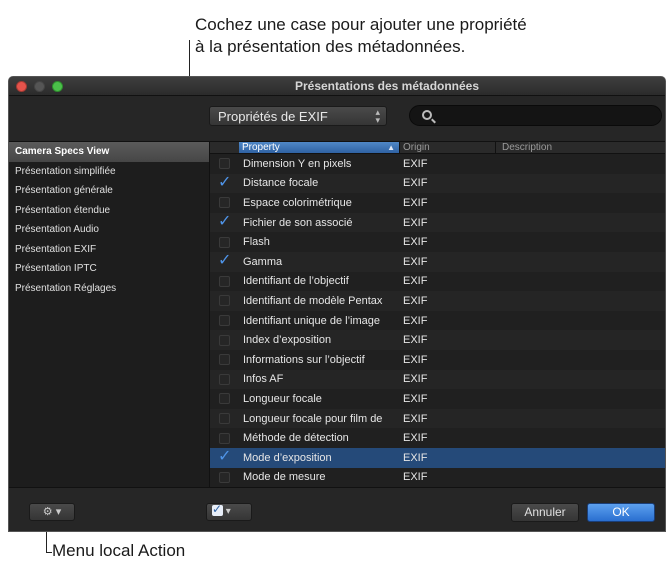  I want to click on table-row: Distance focale EXIF, so click(437, 183).